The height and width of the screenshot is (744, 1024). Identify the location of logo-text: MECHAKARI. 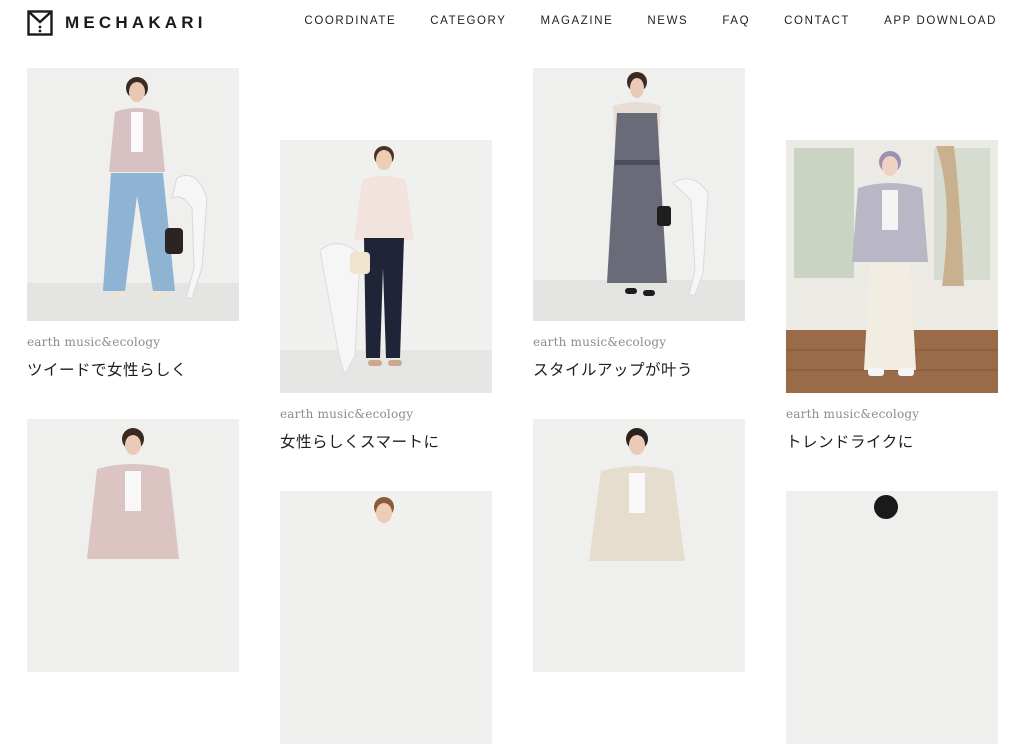
(136, 22).